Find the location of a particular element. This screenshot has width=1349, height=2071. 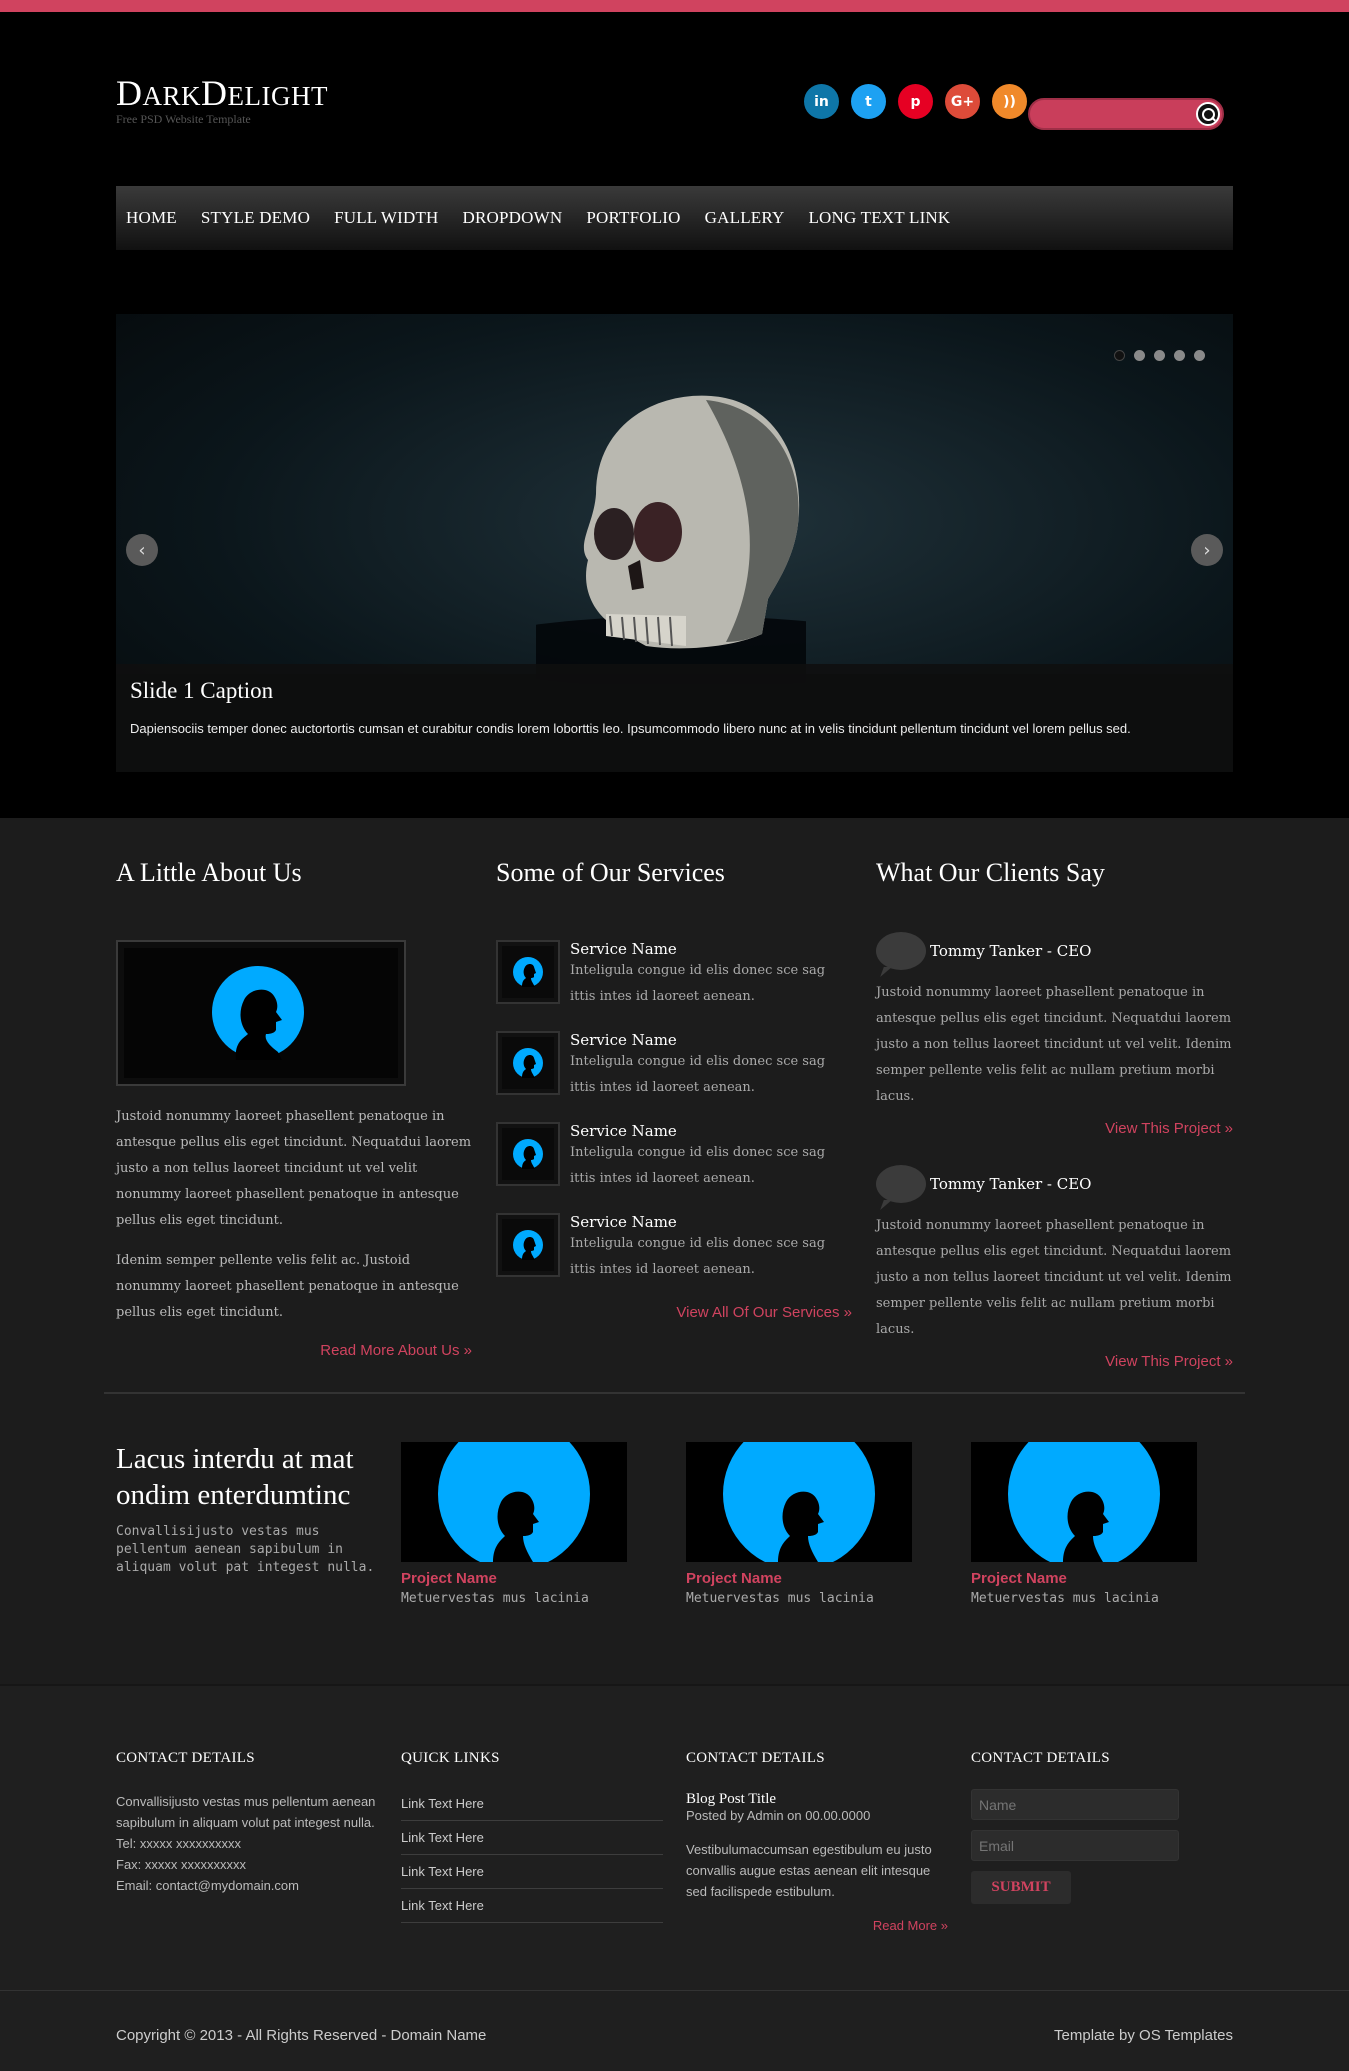

logo-part-1: ARK is located at coordinates (172, 96).